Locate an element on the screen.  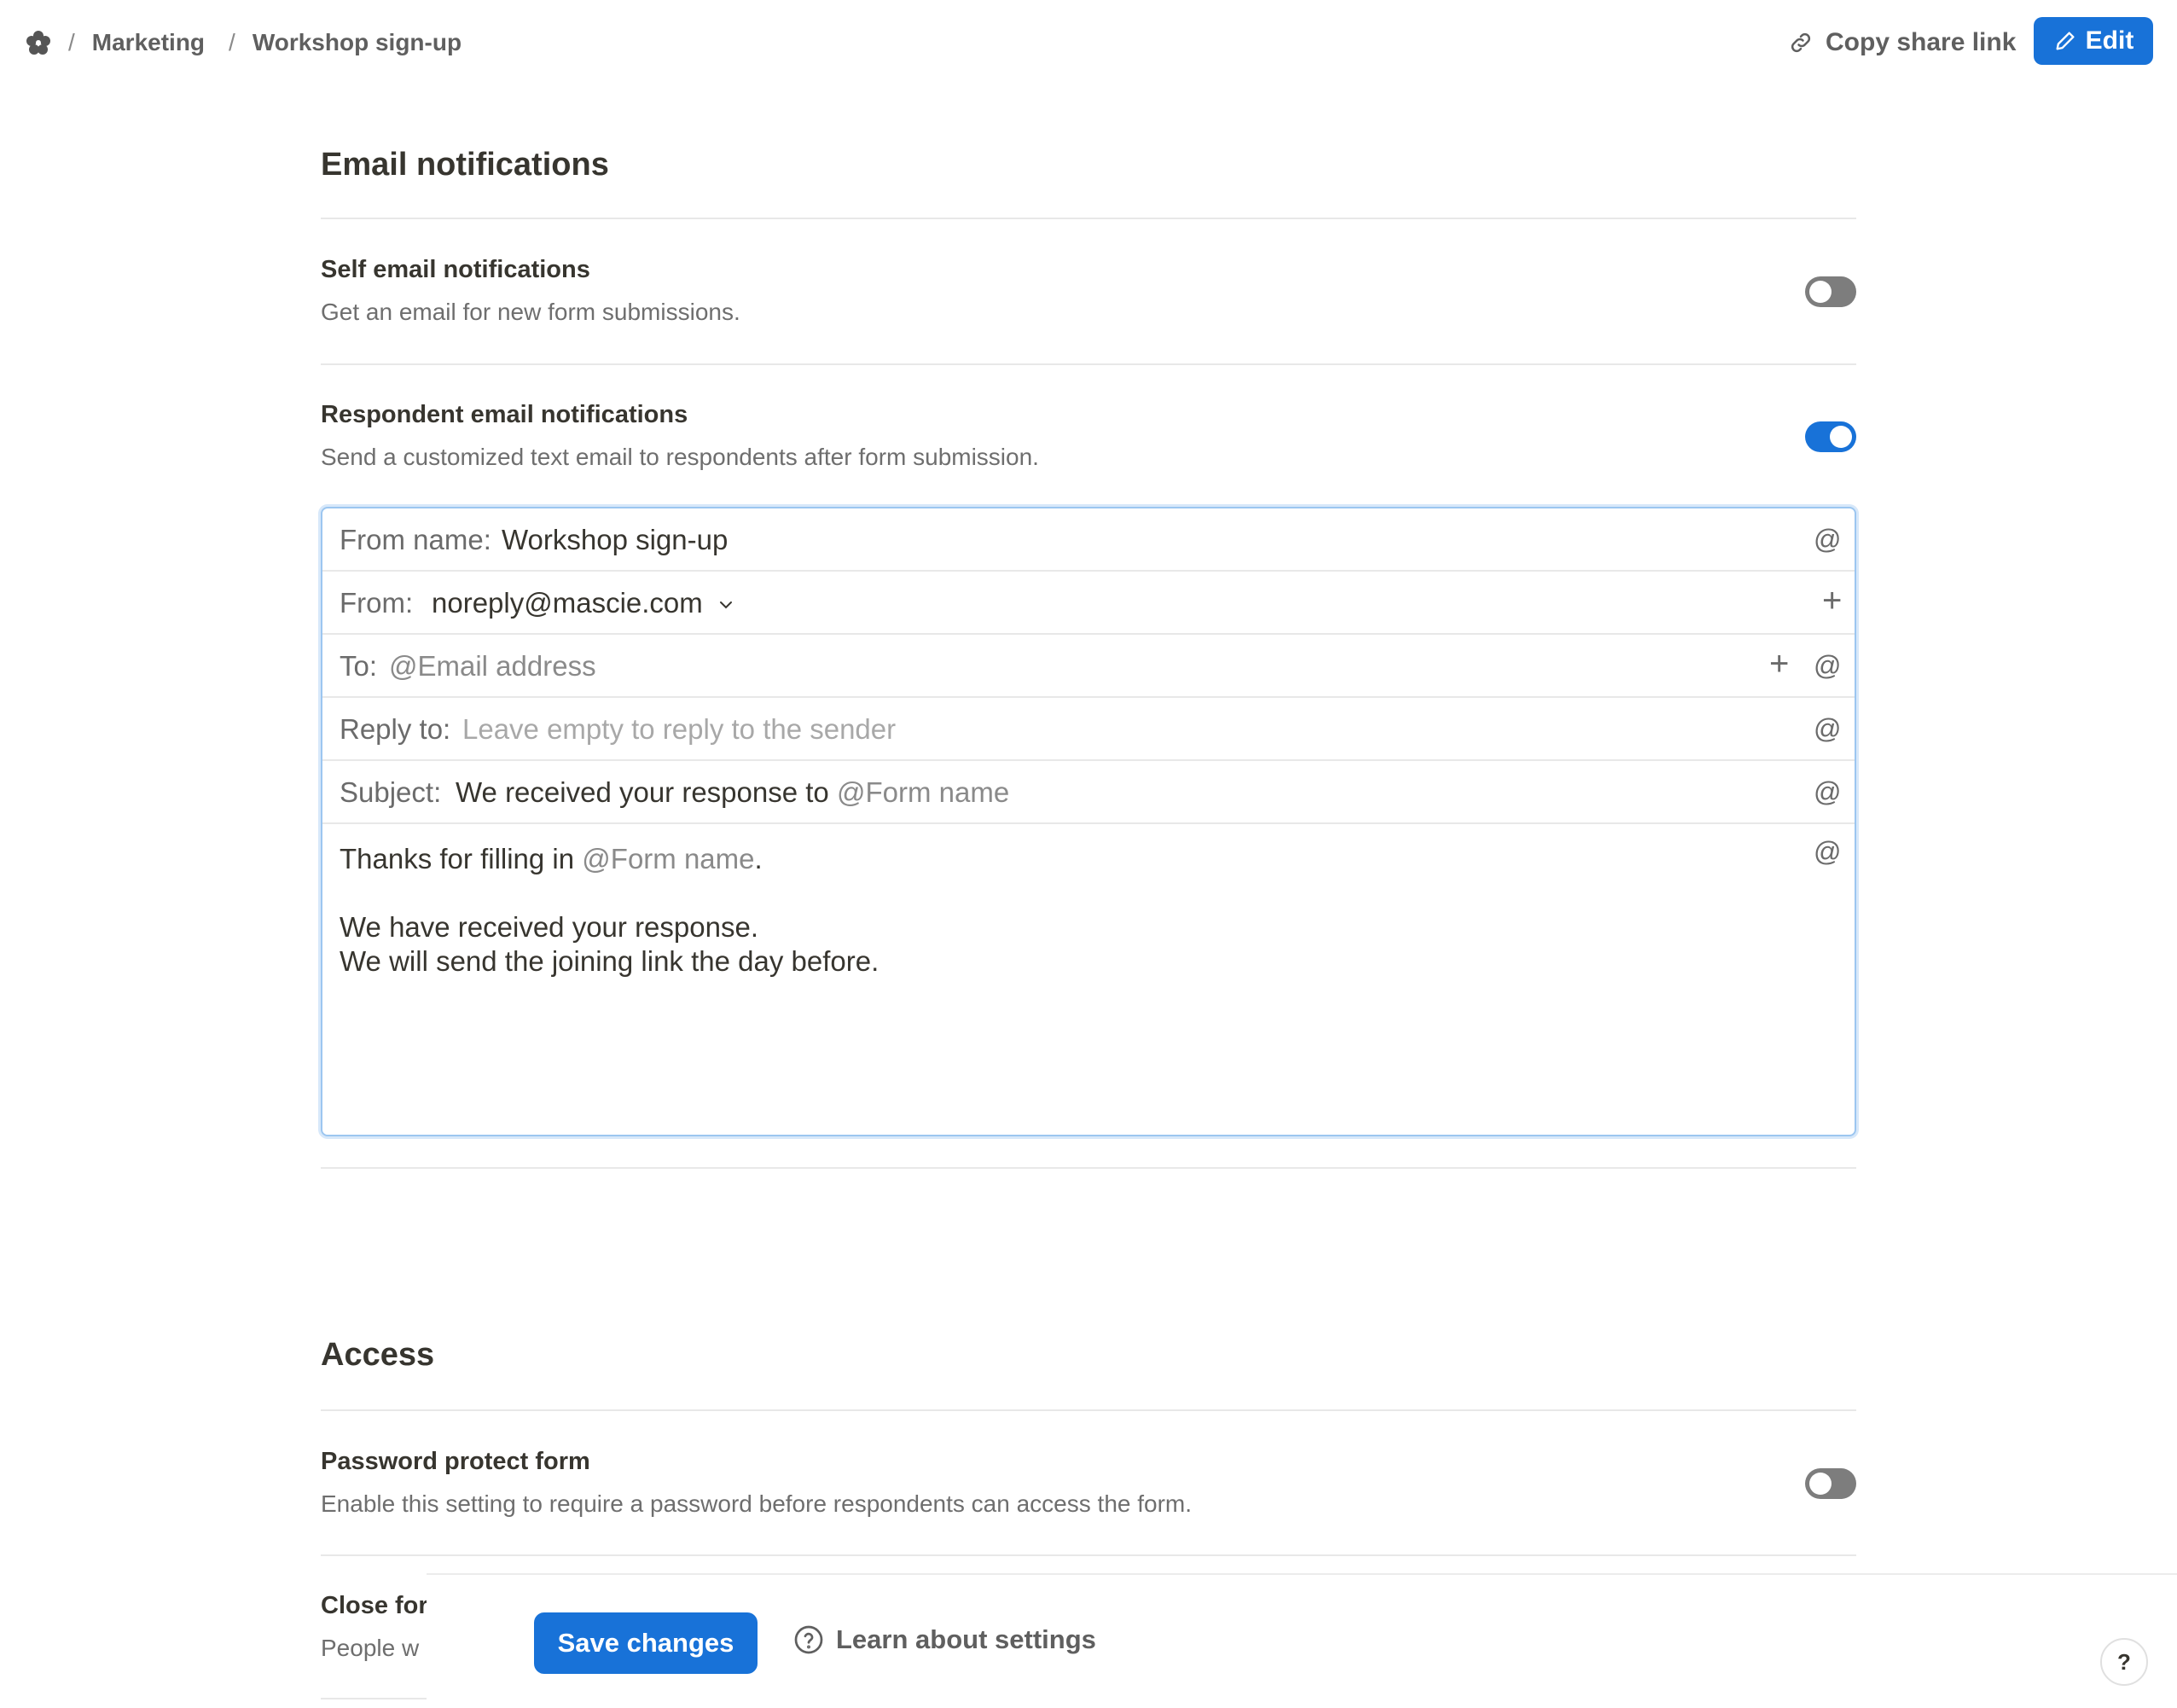
close-form-description: People w is located at coordinates (370, 1648).